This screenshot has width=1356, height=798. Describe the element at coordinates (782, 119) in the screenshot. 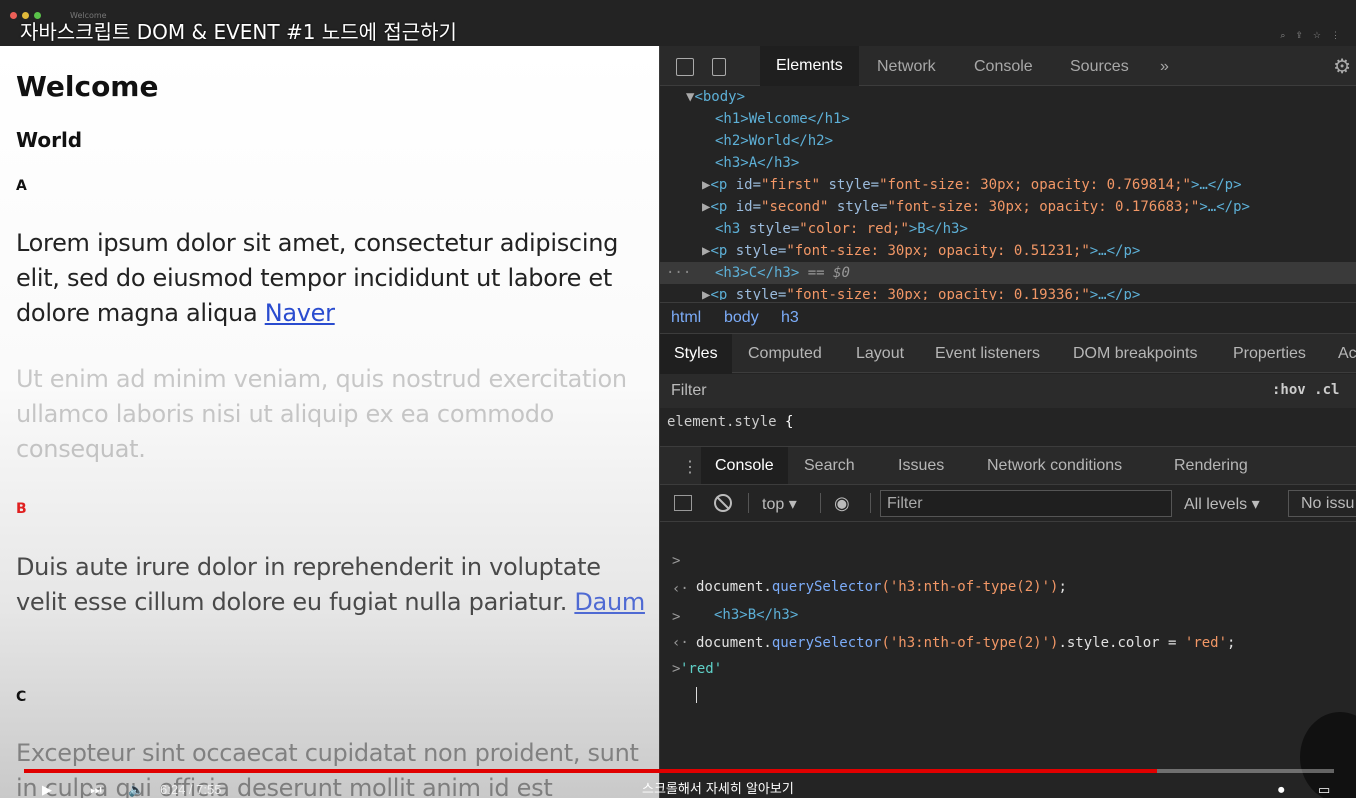

I see `dom-node-h1: <h1>Welcome</h1>` at that location.